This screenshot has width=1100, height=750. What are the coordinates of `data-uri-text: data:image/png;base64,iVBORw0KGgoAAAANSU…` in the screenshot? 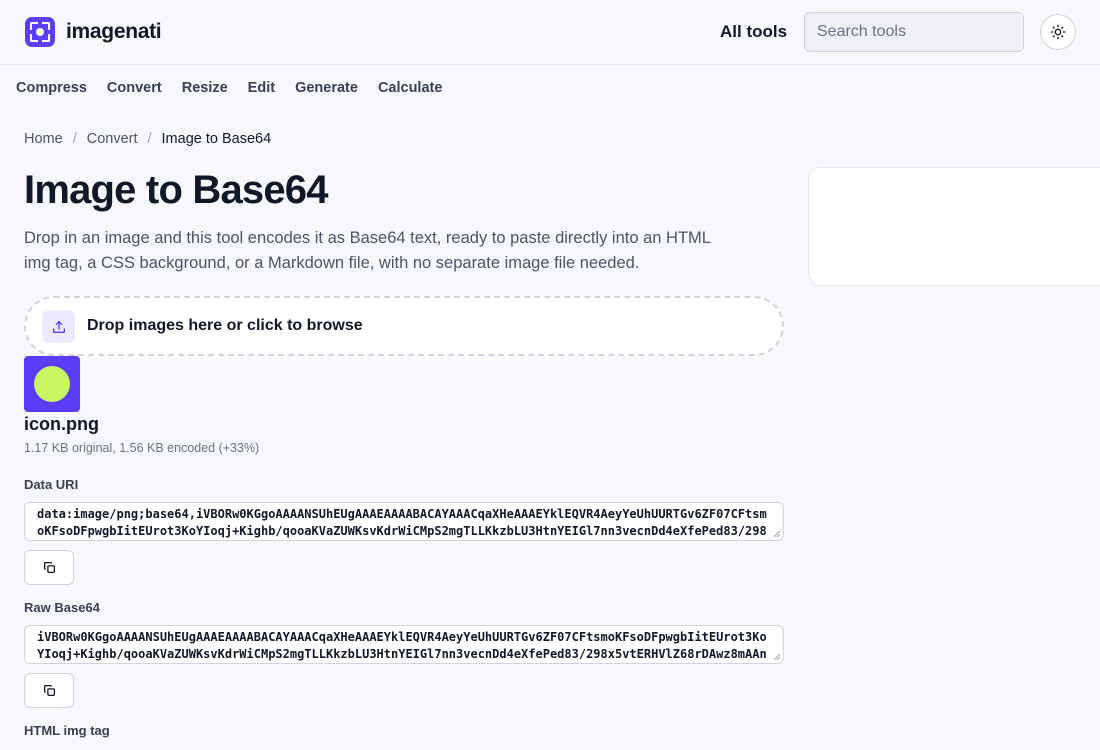 It's located at (402, 522).